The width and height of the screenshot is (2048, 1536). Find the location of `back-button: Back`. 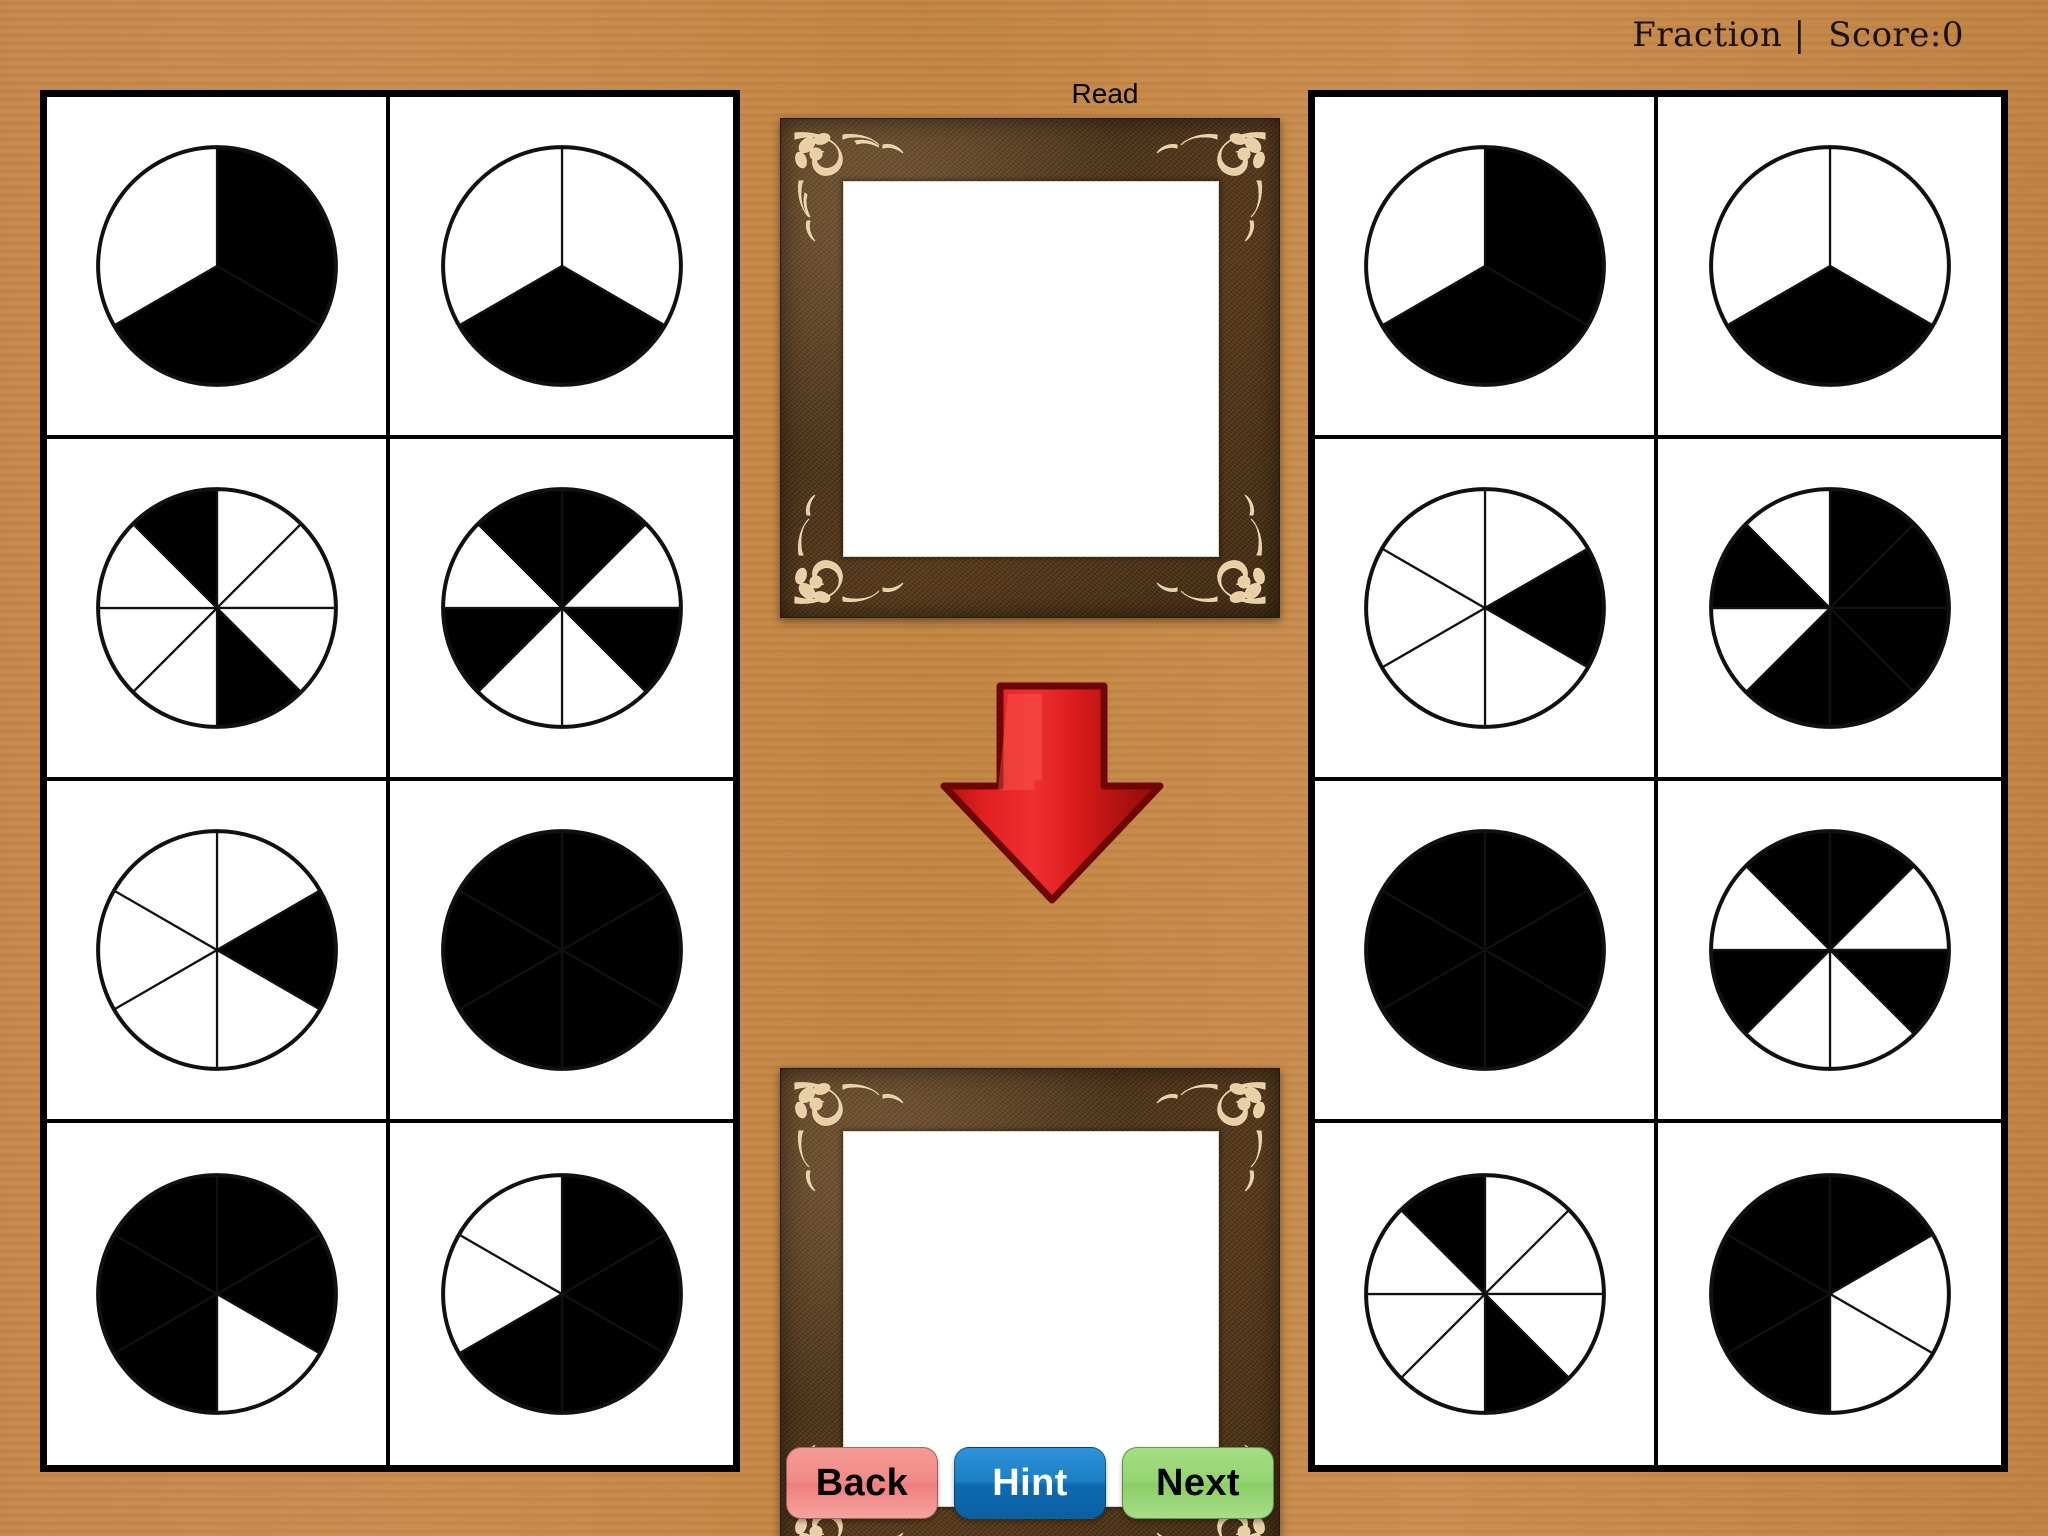

back-button: Back is located at coordinates (862, 1483).